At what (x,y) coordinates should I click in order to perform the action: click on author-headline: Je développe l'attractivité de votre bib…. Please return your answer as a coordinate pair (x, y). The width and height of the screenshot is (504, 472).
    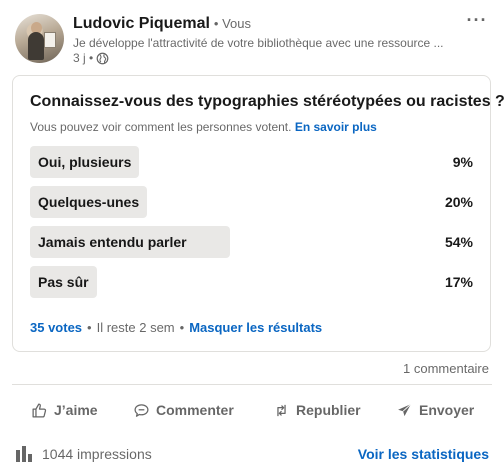
    Looking at the image, I should click on (258, 43).